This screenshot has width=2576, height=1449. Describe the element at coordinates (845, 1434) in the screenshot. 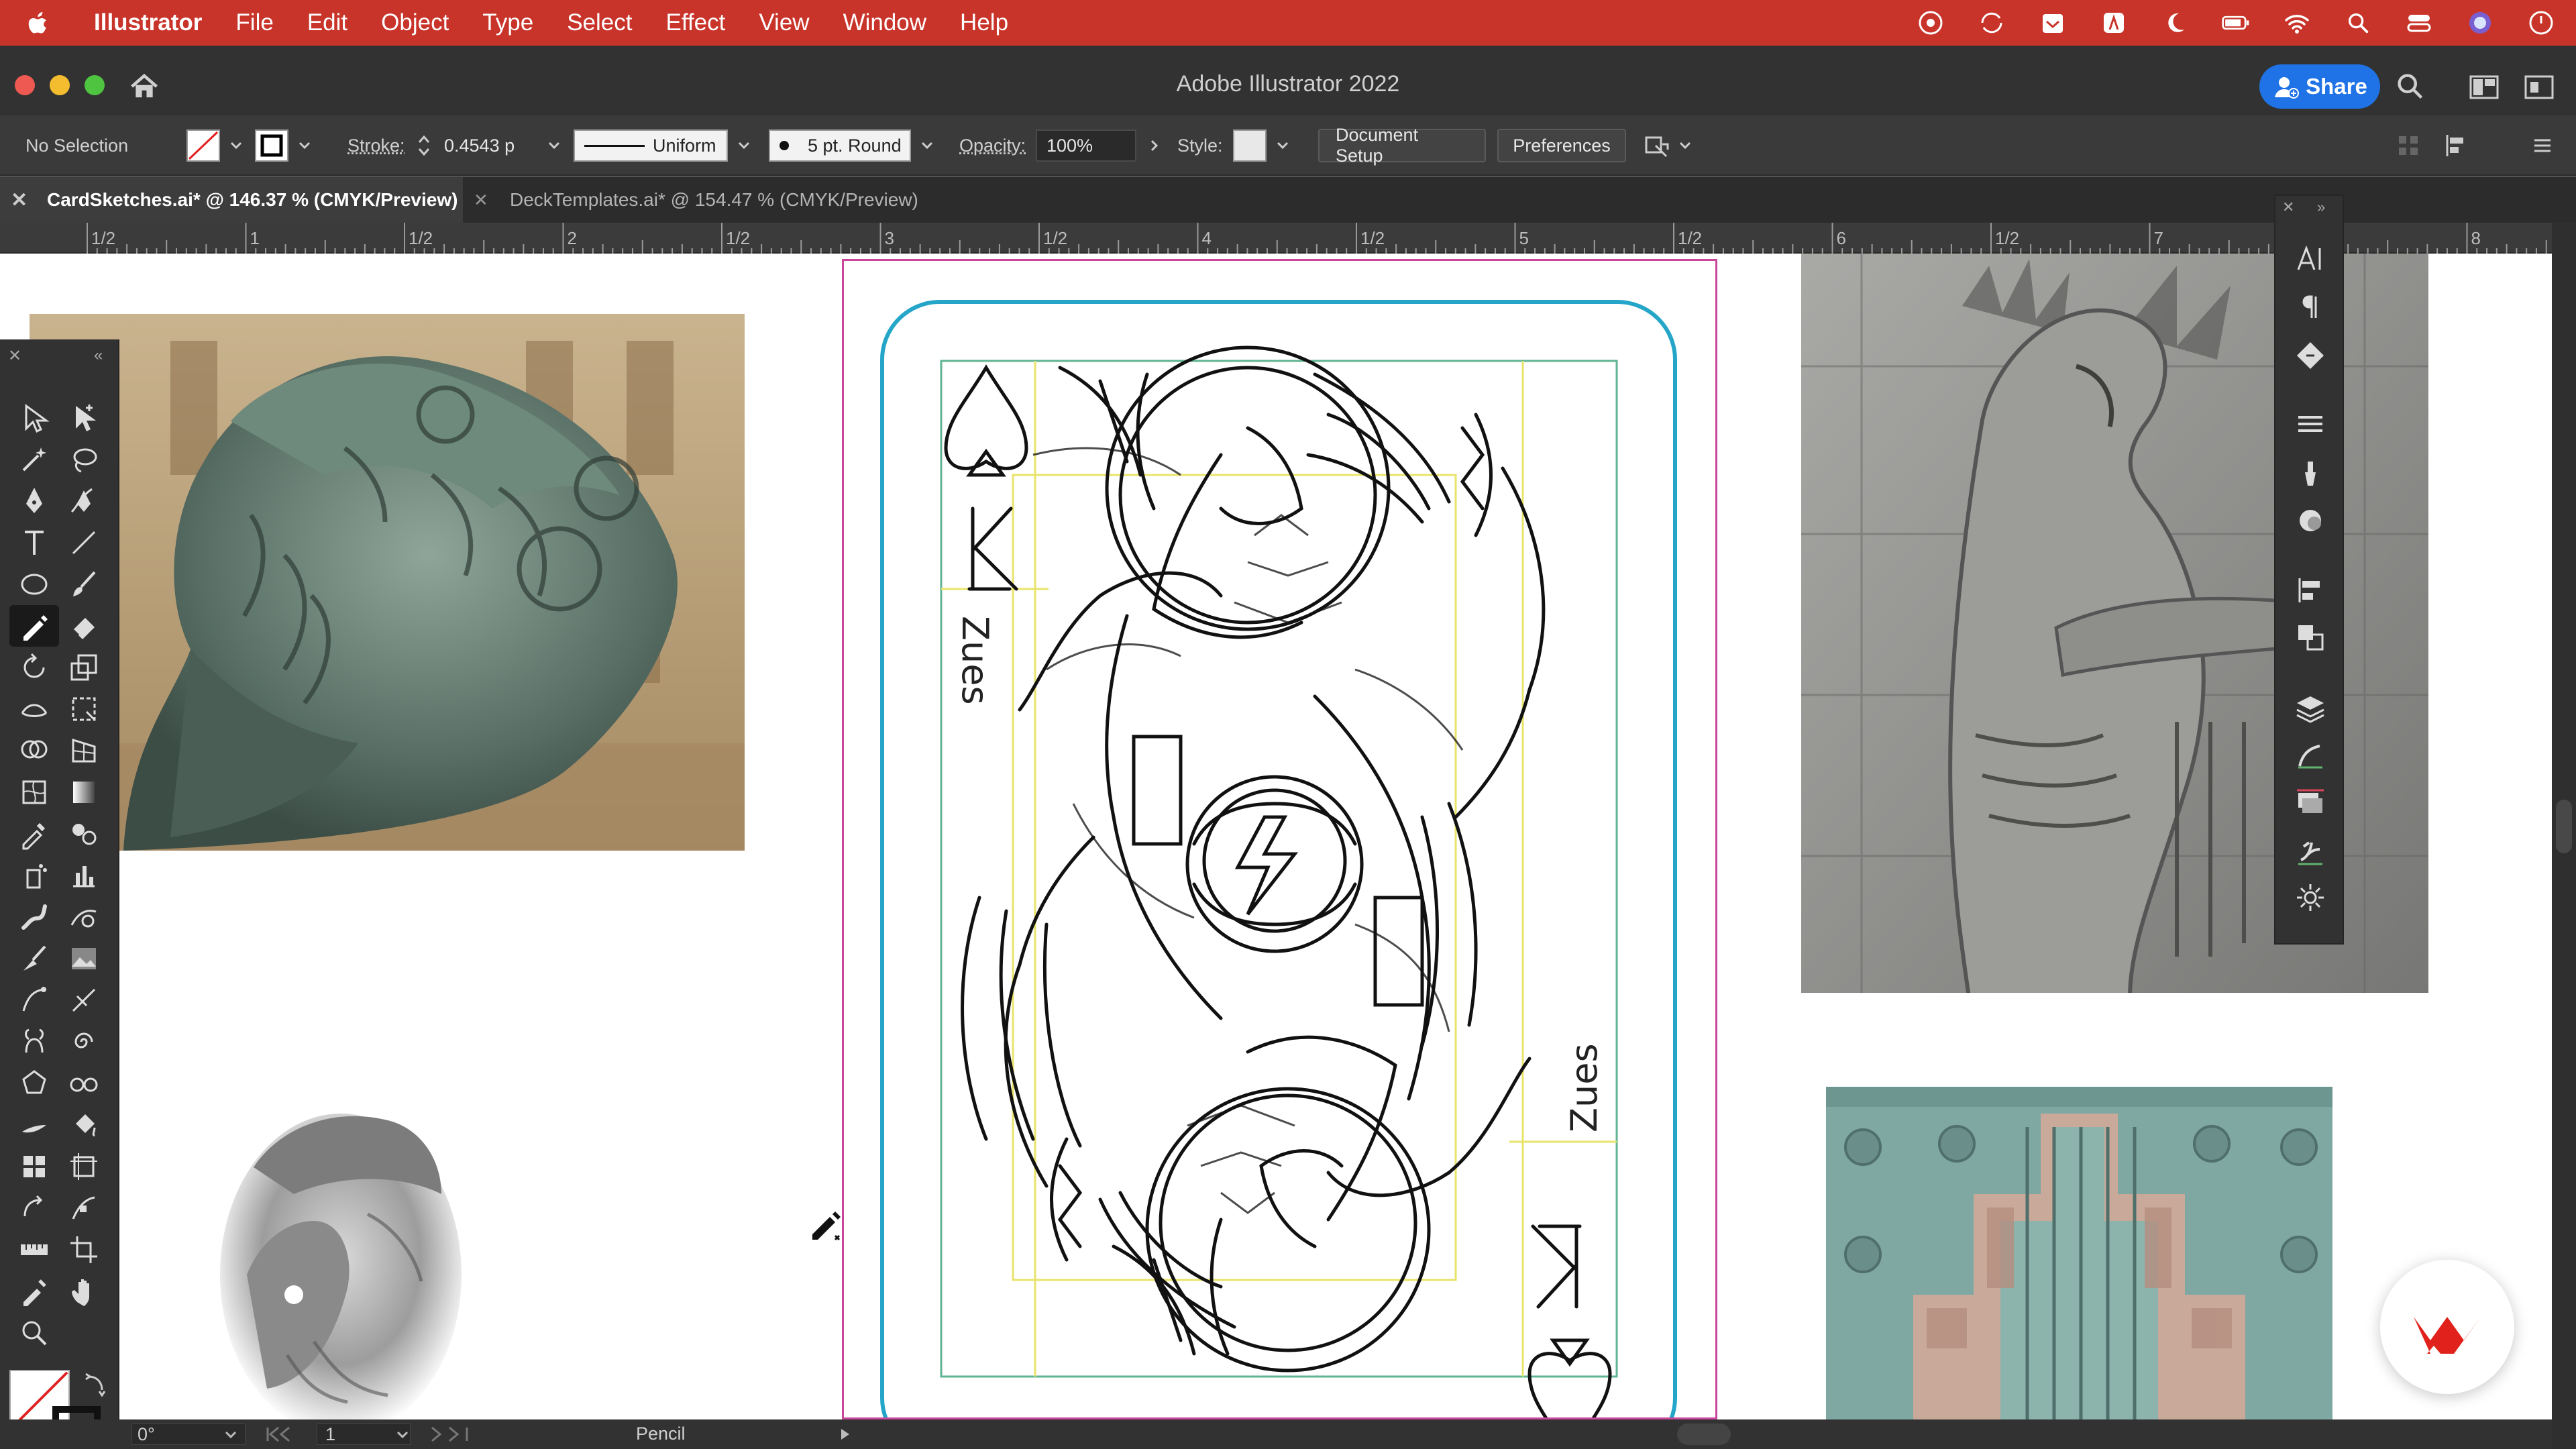

I see `status-menu-arrow-icon` at that location.